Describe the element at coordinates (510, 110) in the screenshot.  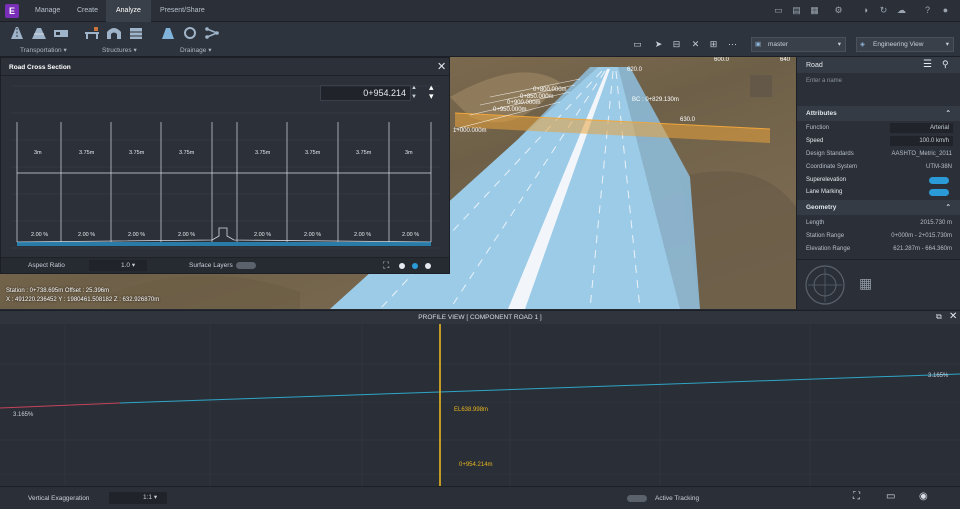
I see `station-label: 0+950.000m` at that location.